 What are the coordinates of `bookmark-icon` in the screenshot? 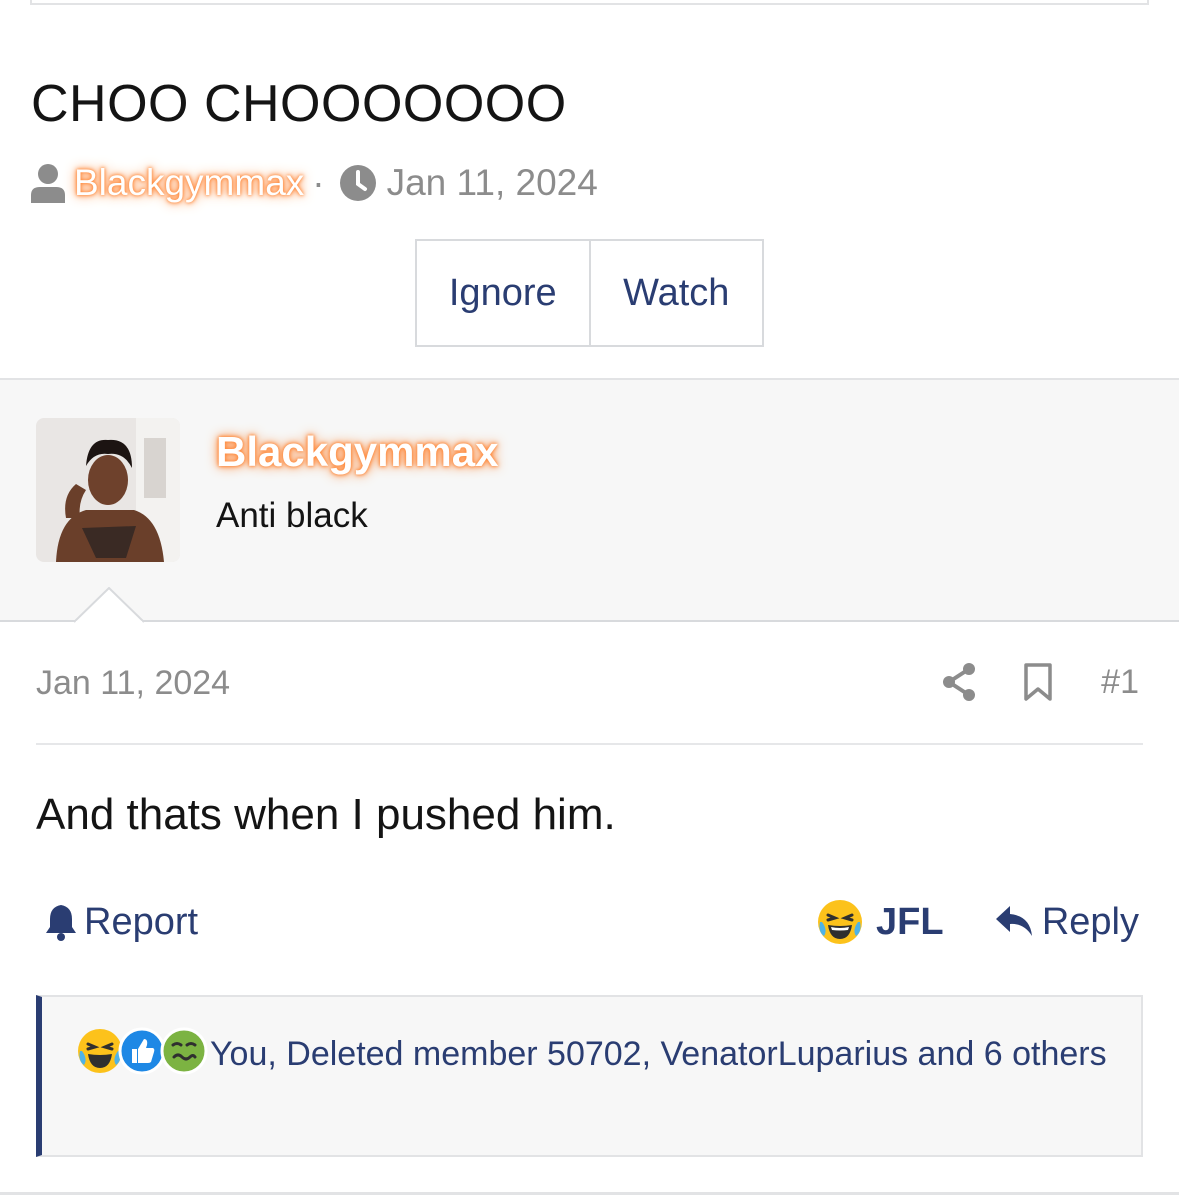 It's located at (1038, 682).